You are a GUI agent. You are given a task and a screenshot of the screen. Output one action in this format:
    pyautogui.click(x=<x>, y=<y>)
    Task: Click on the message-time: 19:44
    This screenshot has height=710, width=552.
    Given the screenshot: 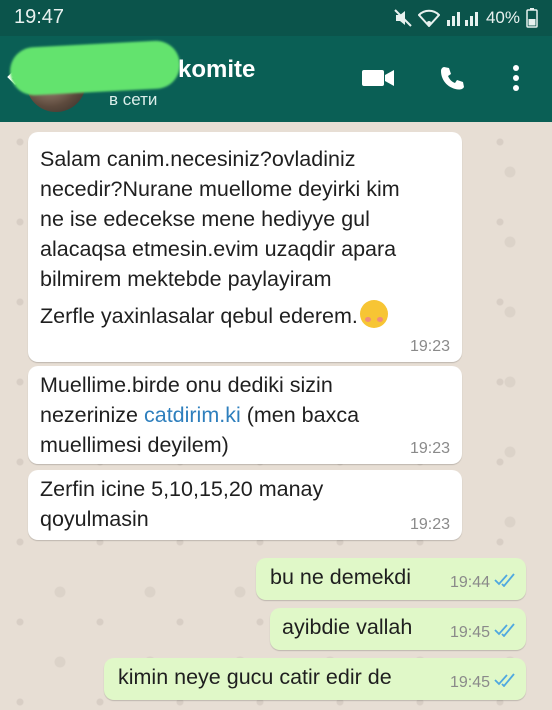 What is the action you would take?
    pyautogui.click(x=469, y=582)
    